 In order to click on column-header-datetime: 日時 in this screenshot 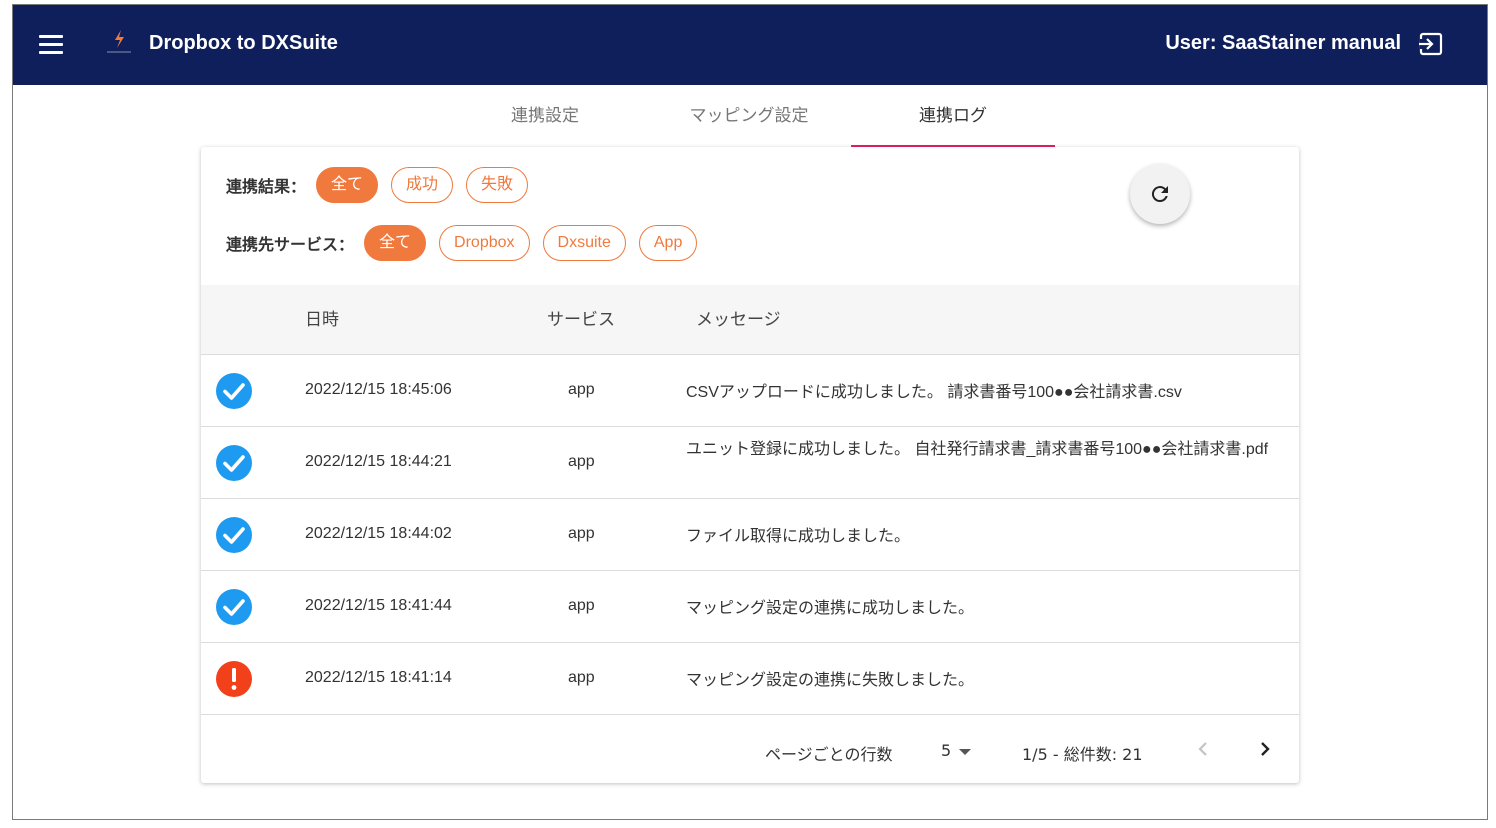, I will do `click(322, 320)`.